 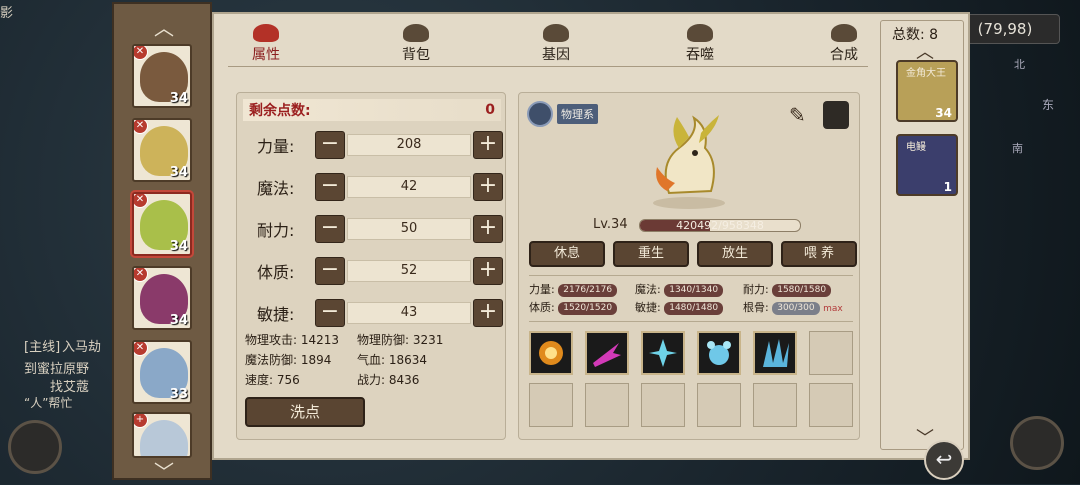 I want to click on attr-value: 42, so click(x=409, y=187).